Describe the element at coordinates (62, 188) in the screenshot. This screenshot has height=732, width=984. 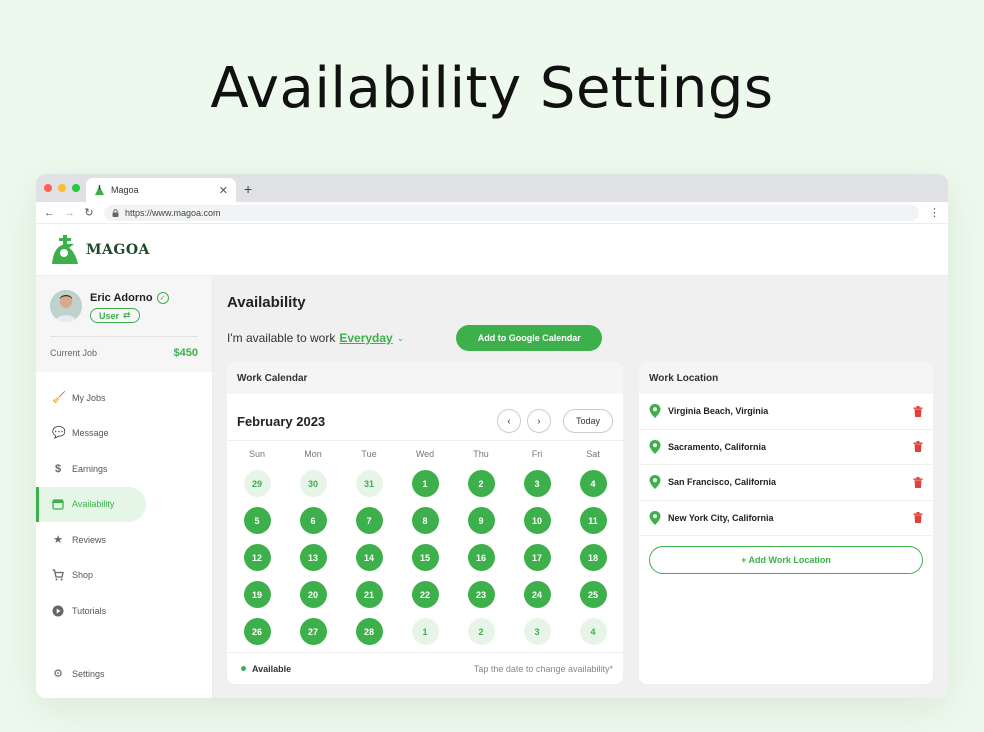
I see `minimize-window-button` at that location.